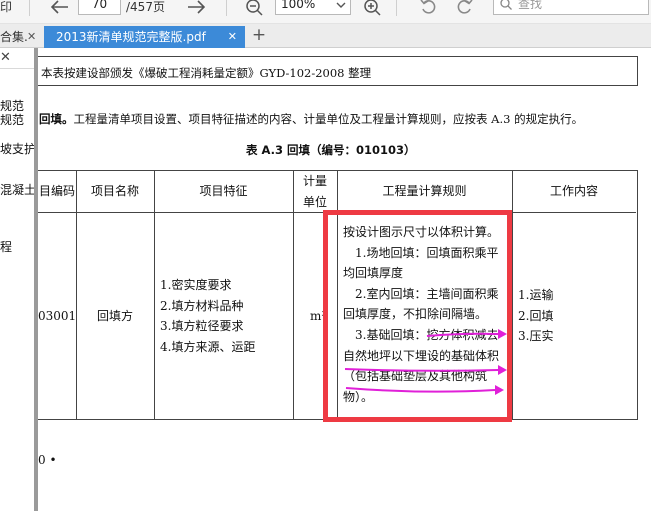 This screenshot has height=511, width=651. I want to click on bookmark-item: 程, so click(6, 247).